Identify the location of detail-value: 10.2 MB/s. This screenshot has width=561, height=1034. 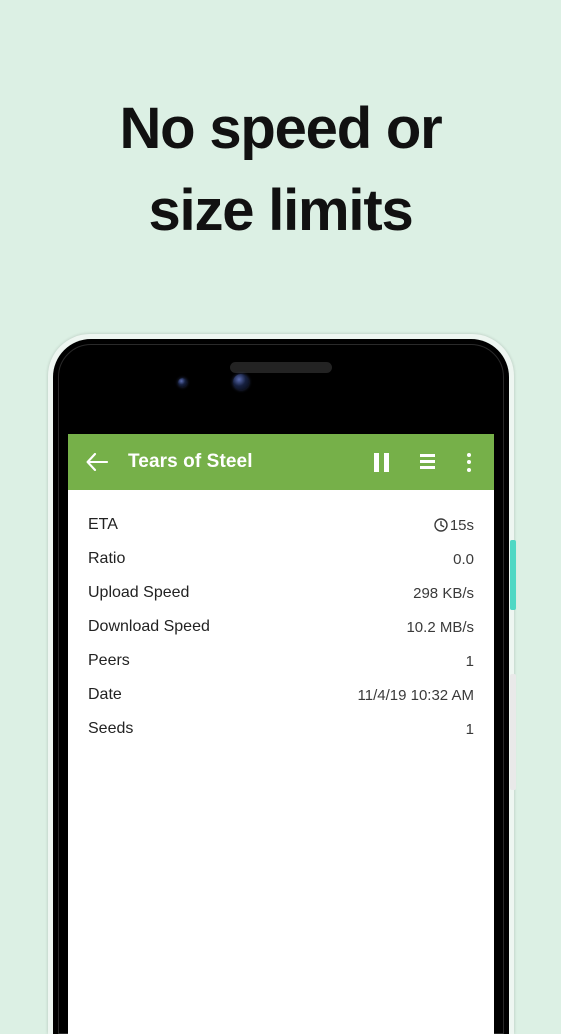
(440, 627).